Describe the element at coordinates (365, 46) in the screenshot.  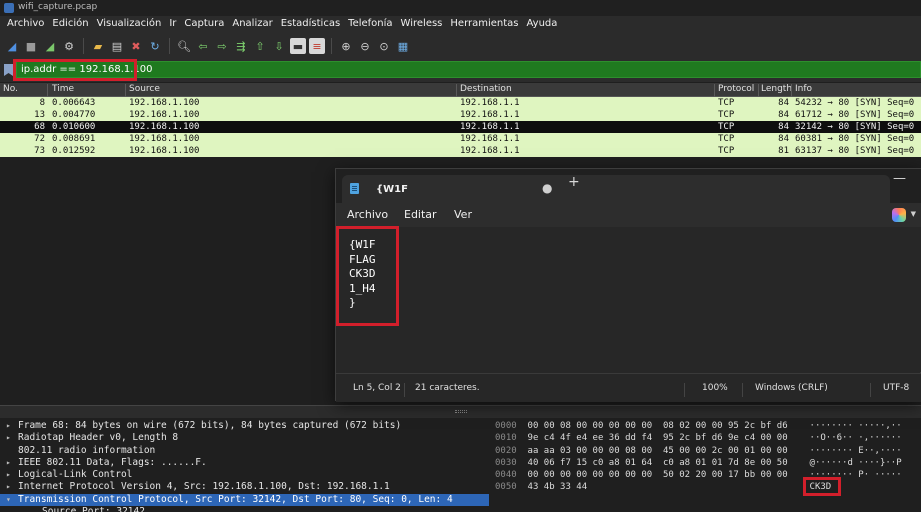
I see `zoom-out-icon: ⊖` at that location.